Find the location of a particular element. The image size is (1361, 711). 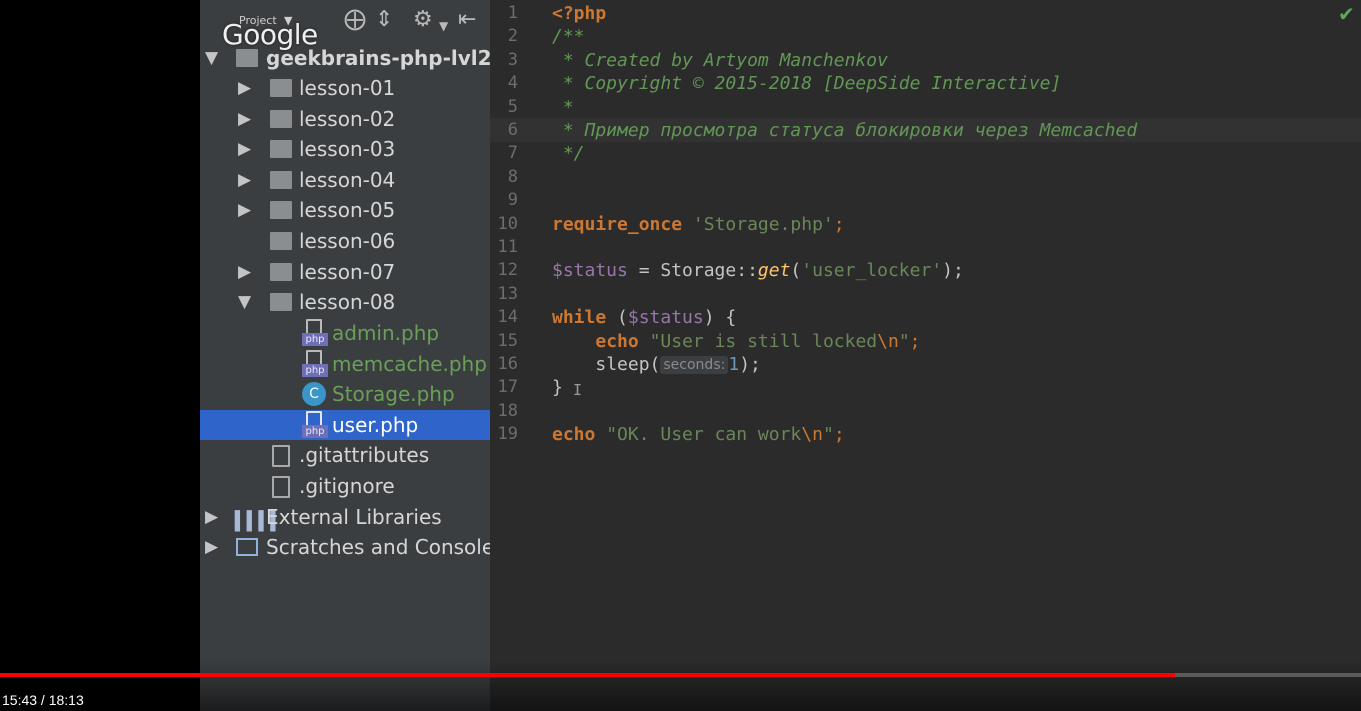

video-progress-fill is located at coordinates (587, 675).